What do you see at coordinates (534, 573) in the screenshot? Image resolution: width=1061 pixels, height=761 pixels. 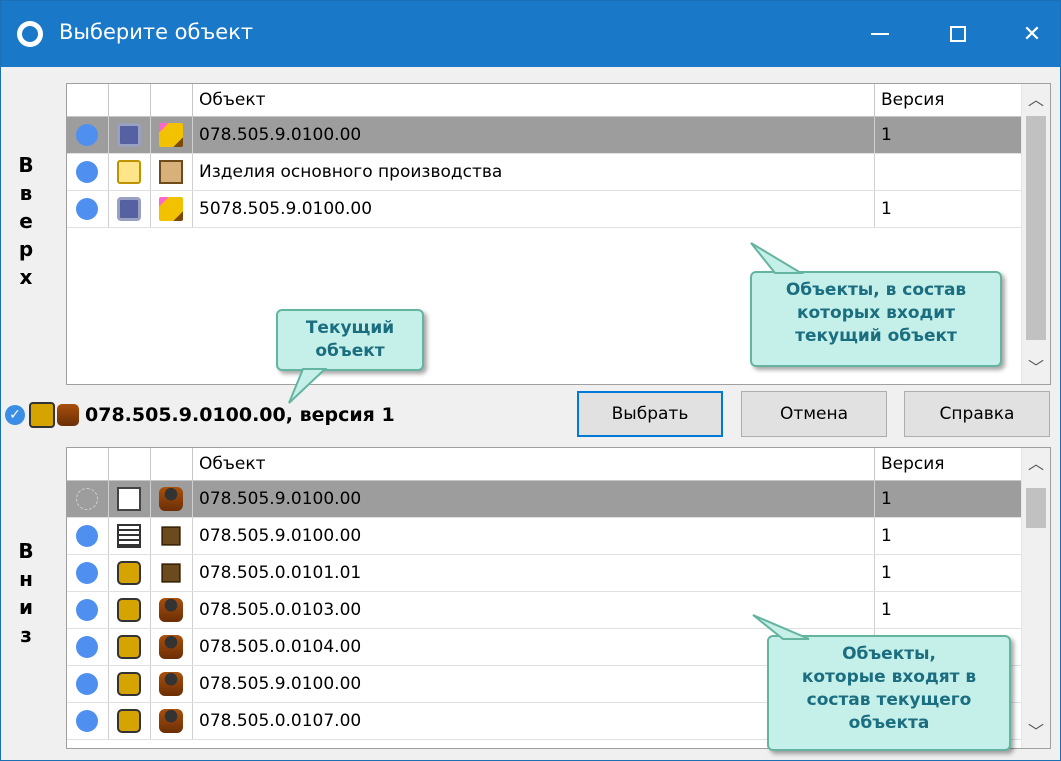 I see `object-cell: 078.505.0.0101.01` at bounding box center [534, 573].